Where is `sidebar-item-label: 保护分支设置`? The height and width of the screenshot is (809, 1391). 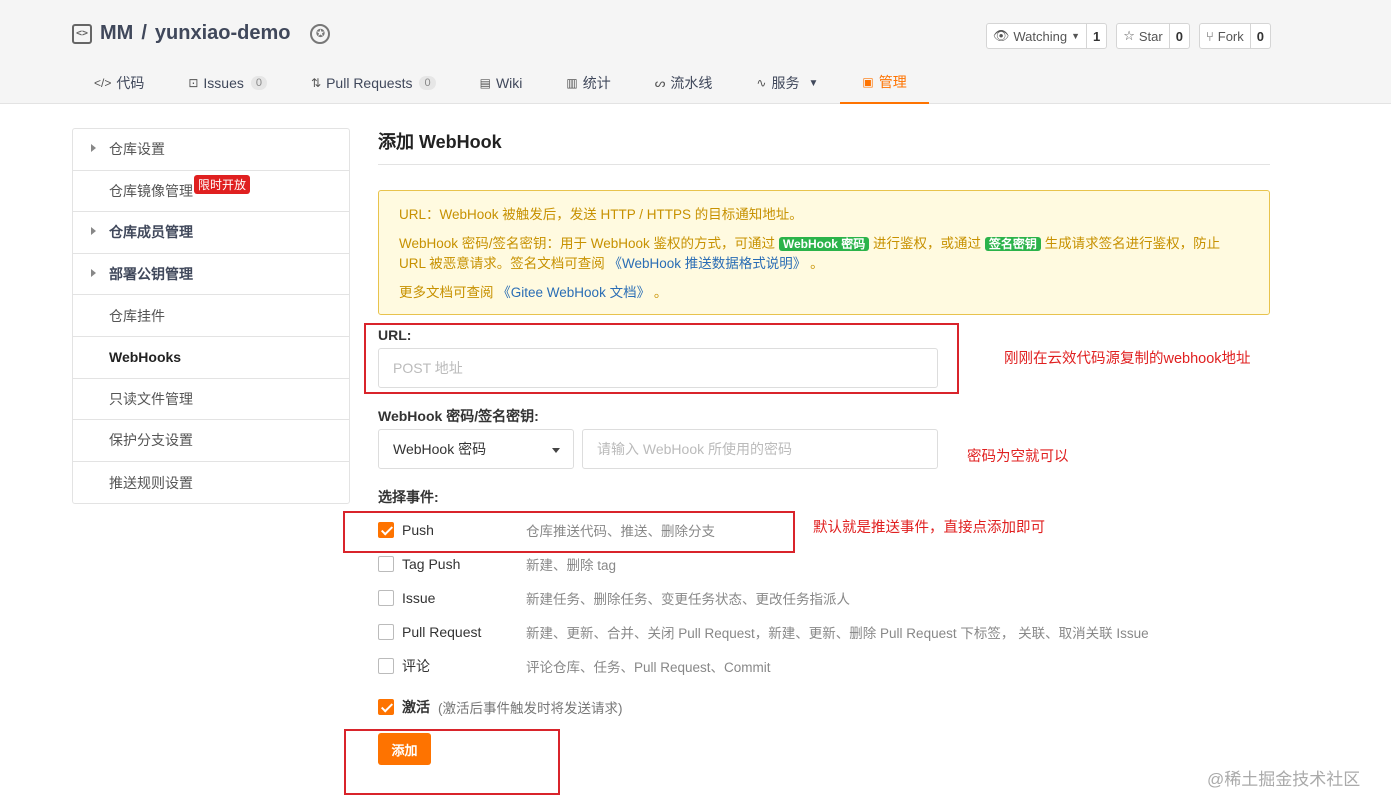
sidebar-item-label: 保护分支设置 is located at coordinates (151, 440).